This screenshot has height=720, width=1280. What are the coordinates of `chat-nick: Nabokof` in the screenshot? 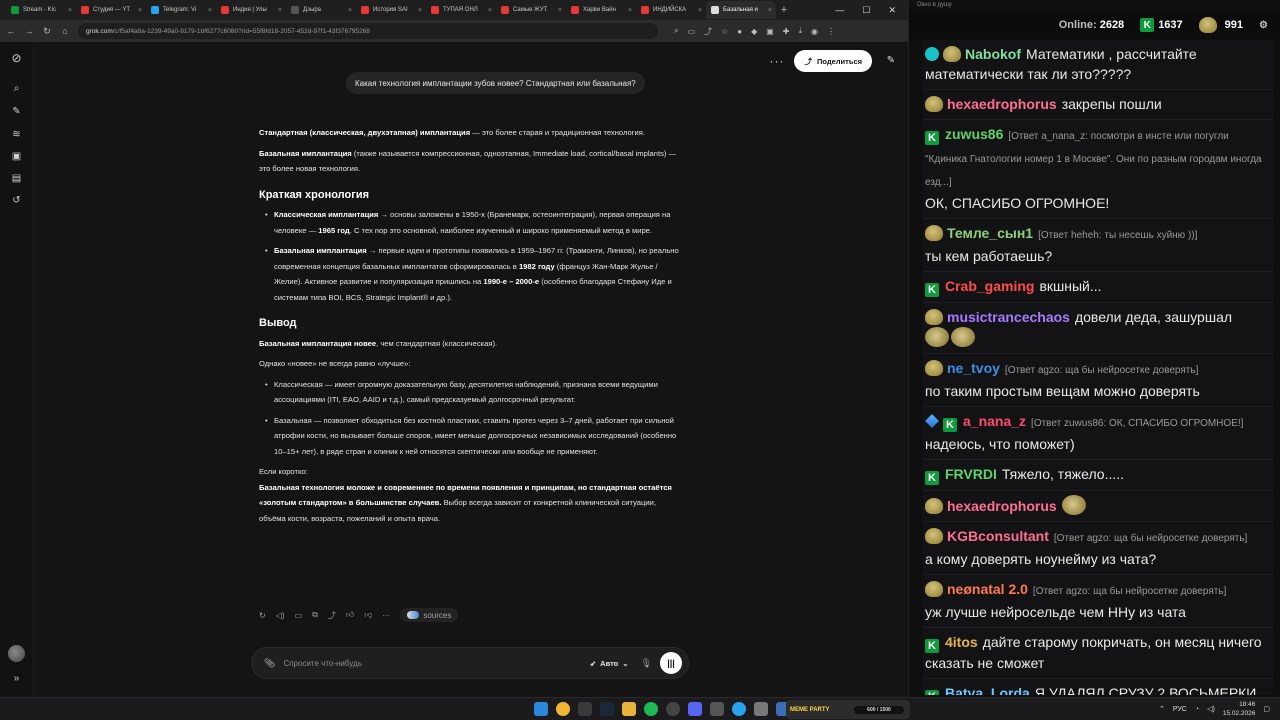 It's located at (993, 54).